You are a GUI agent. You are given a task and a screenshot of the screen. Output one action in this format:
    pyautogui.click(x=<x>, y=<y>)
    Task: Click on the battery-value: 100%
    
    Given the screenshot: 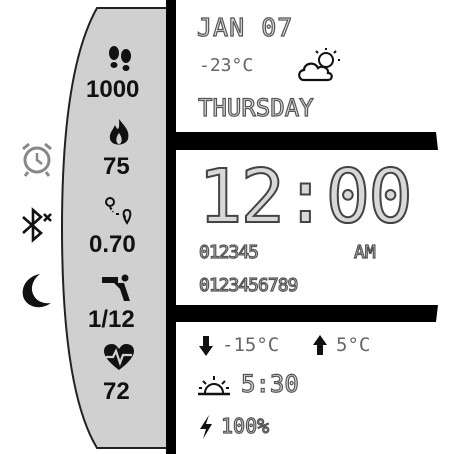 What is the action you would take?
    pyautogui.click(x=245, y=426)
    